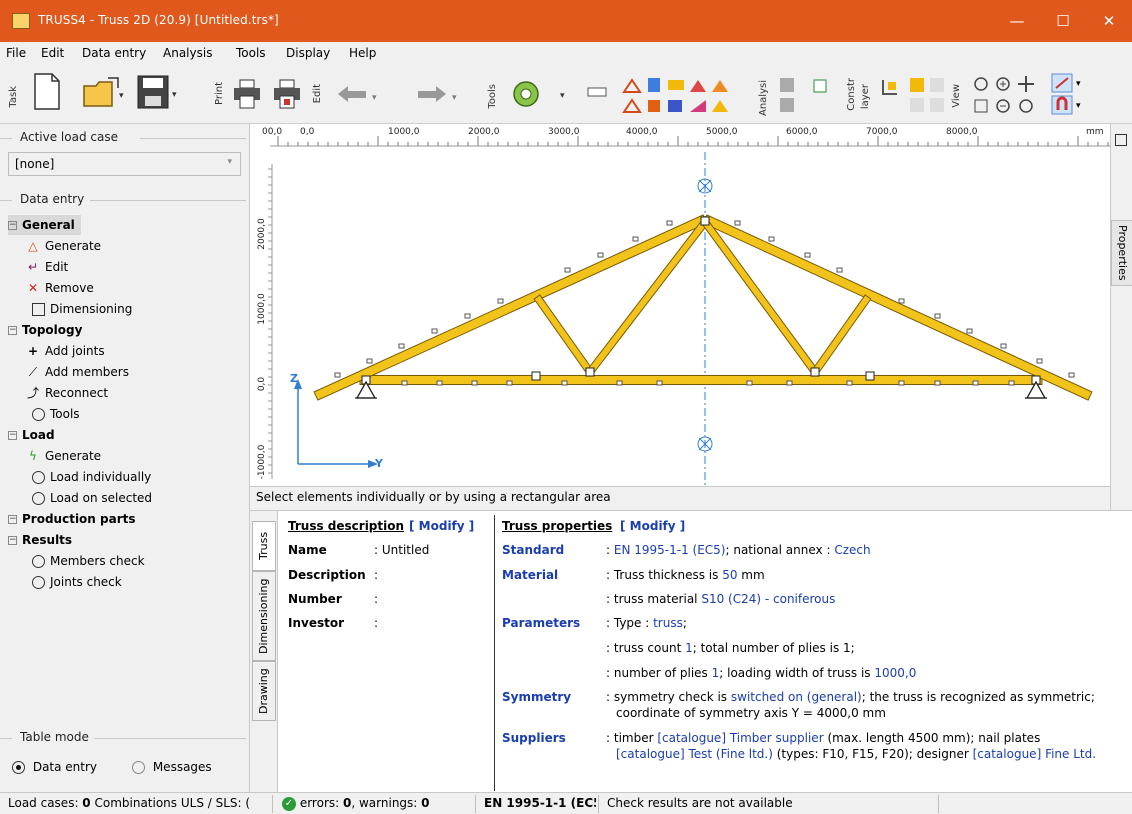 Image resolution: width=1132 pixels, height=814 pixels. What do you see at coordinates (56, 414) in the screenshot?
I see `tree-item-tools: Tools` at bounding box center [56, 414].